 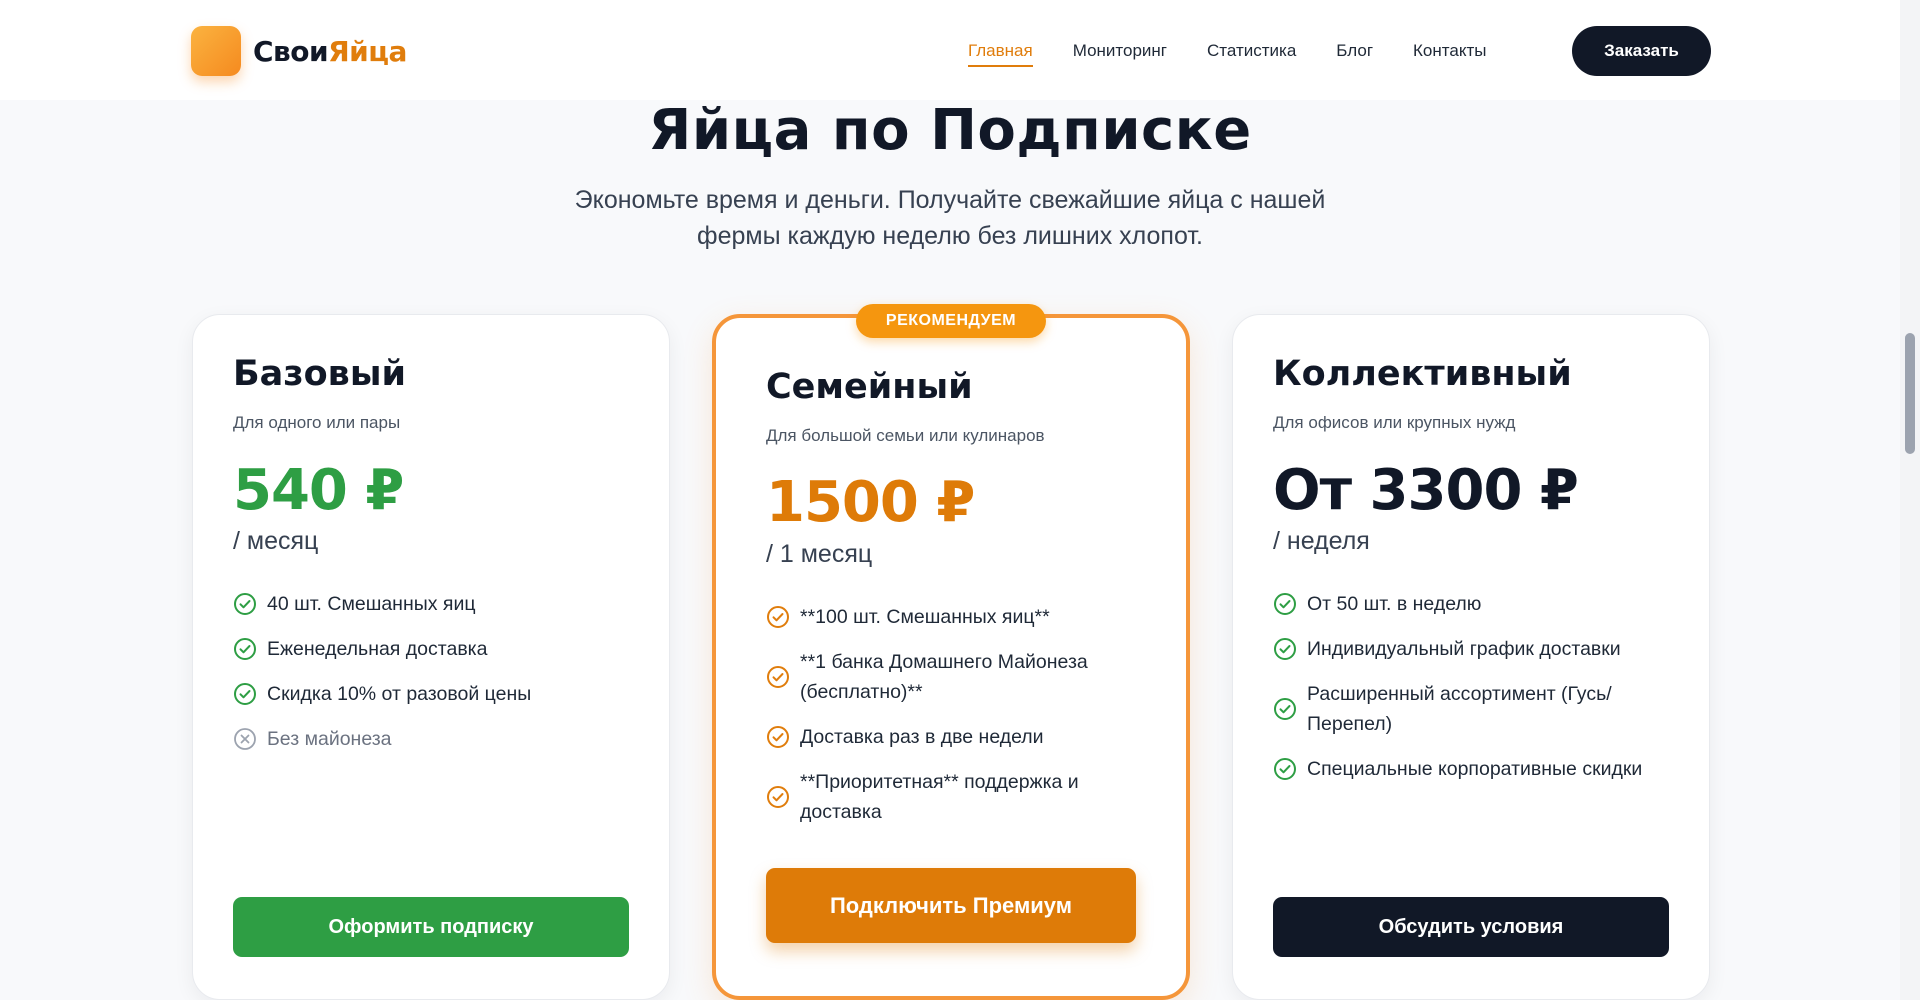 What do you see at coordinates (1641, 51) in the screenshot?
I see `order-button: Заказать` at bounding box center [1641, 51].